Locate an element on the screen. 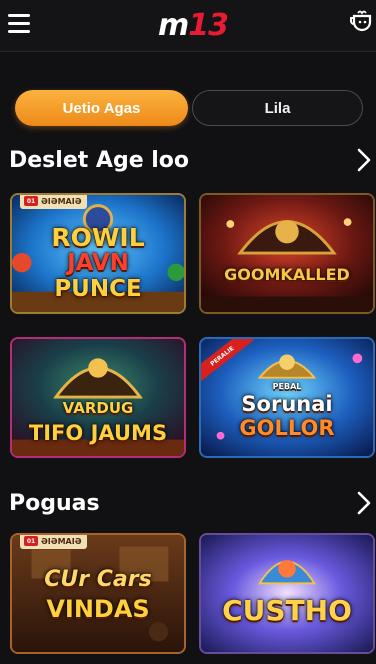  tab-uetio-agas: Uetio Agas is located at coordinates (101, 108).